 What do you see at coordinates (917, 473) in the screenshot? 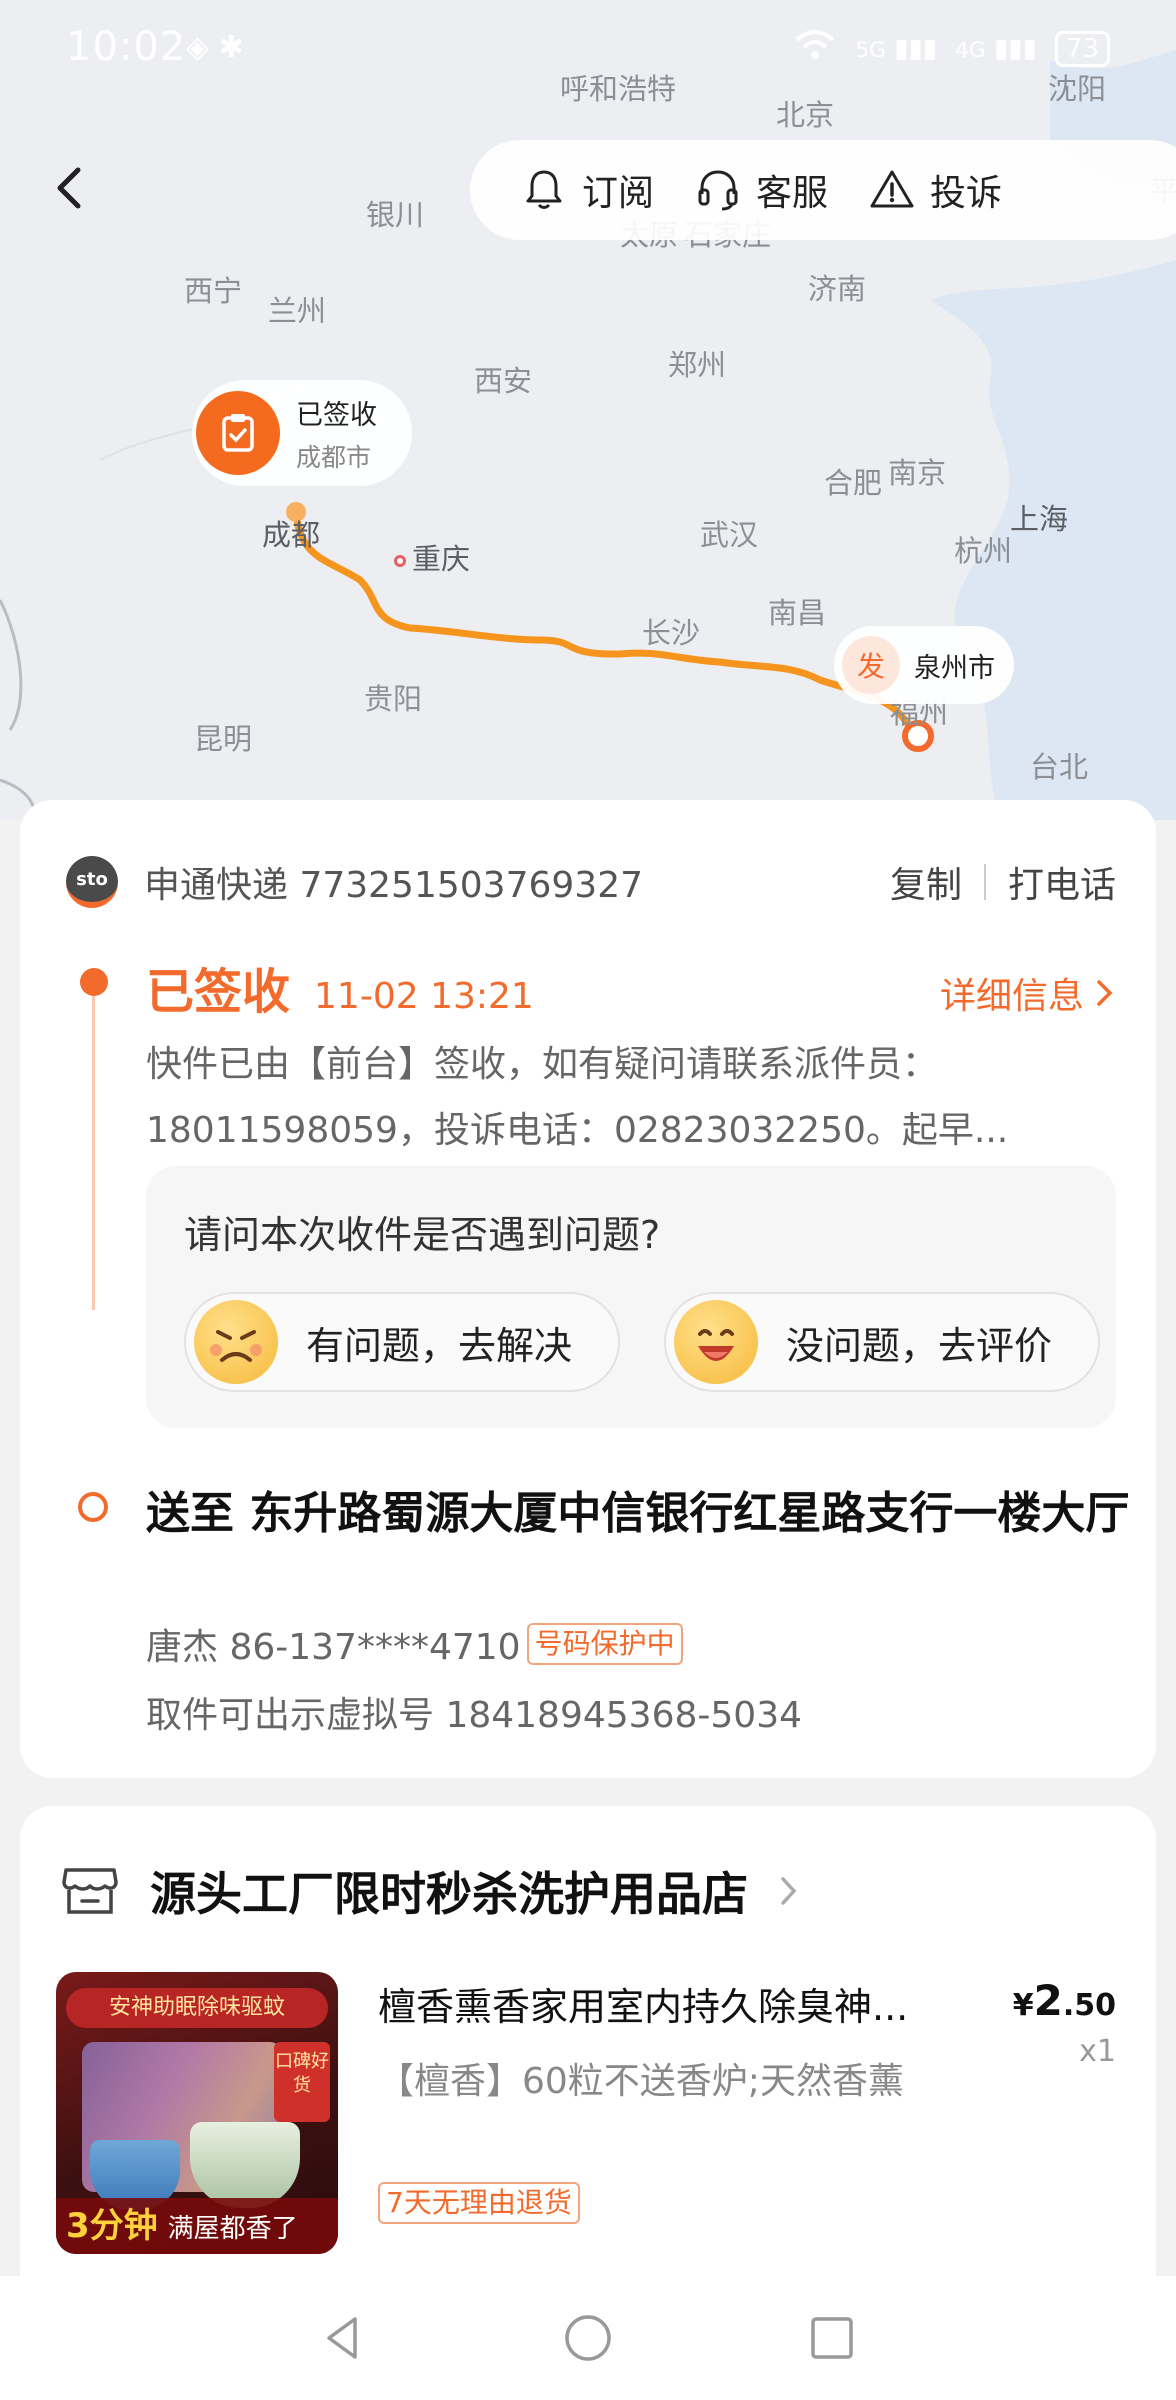
I see `city-label: 南京` at bounding box center [917, 473].